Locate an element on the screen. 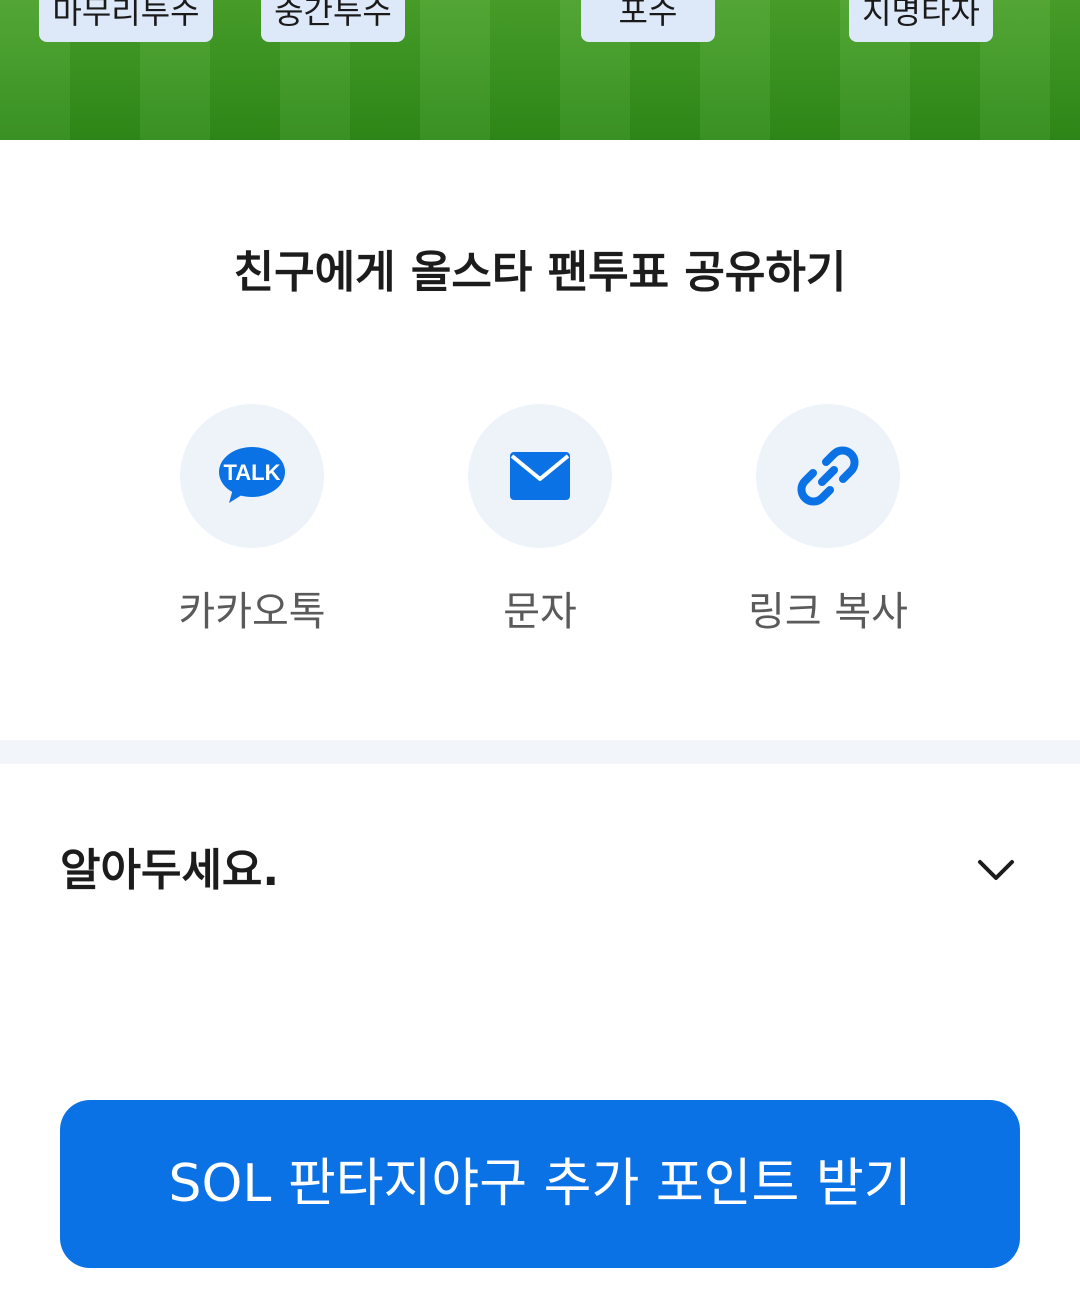 The height and width of the screenshot is (1316, 1080). envelope-icon is located at coordinates (540, 476).